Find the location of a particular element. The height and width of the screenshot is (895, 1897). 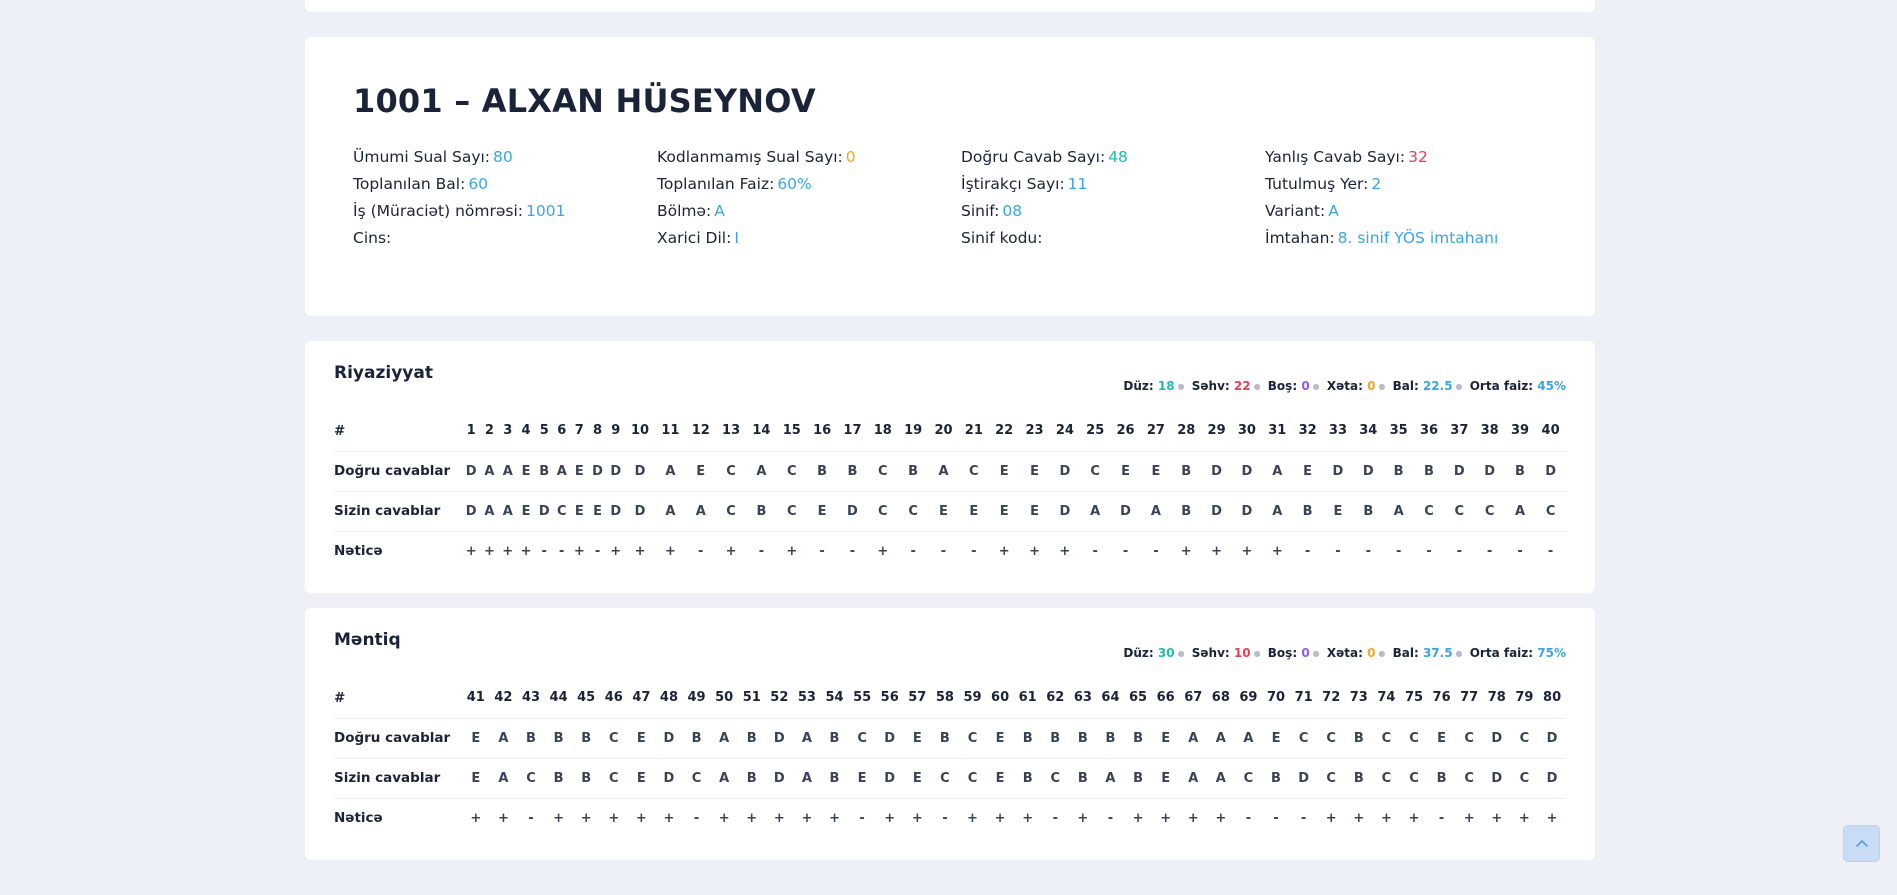

question-number: 7 is located at coordinates (579, 431).